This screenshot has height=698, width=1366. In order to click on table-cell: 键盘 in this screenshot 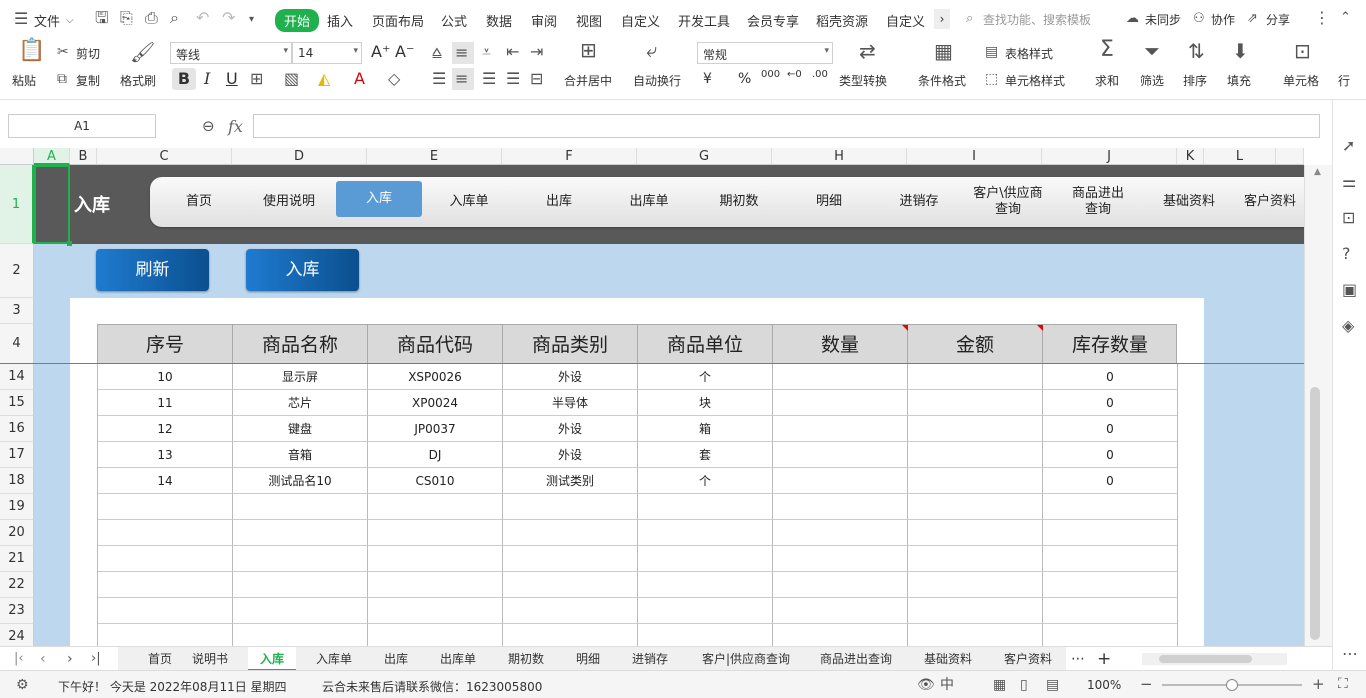, I will do `click(300, 429)`.